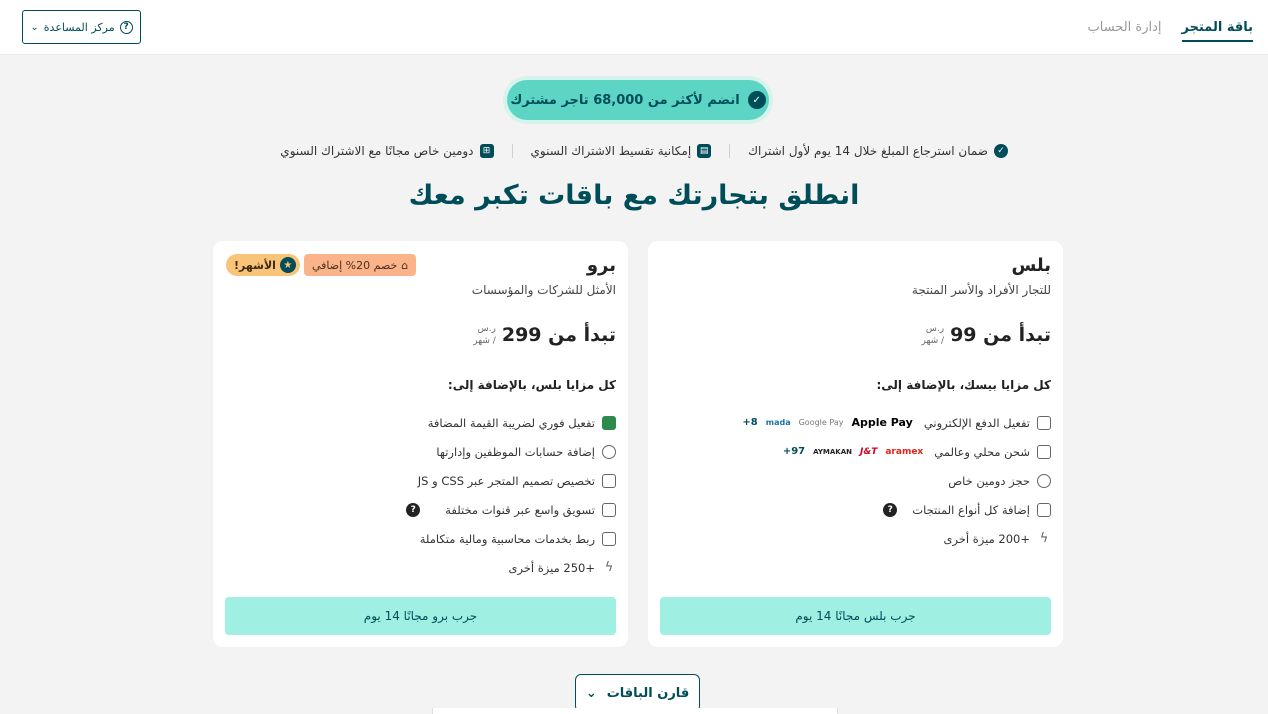 The image size is (1268, 714). I want to click on feature-item: إضافة كل أنواع المنتجات ?, so click(896, 509).